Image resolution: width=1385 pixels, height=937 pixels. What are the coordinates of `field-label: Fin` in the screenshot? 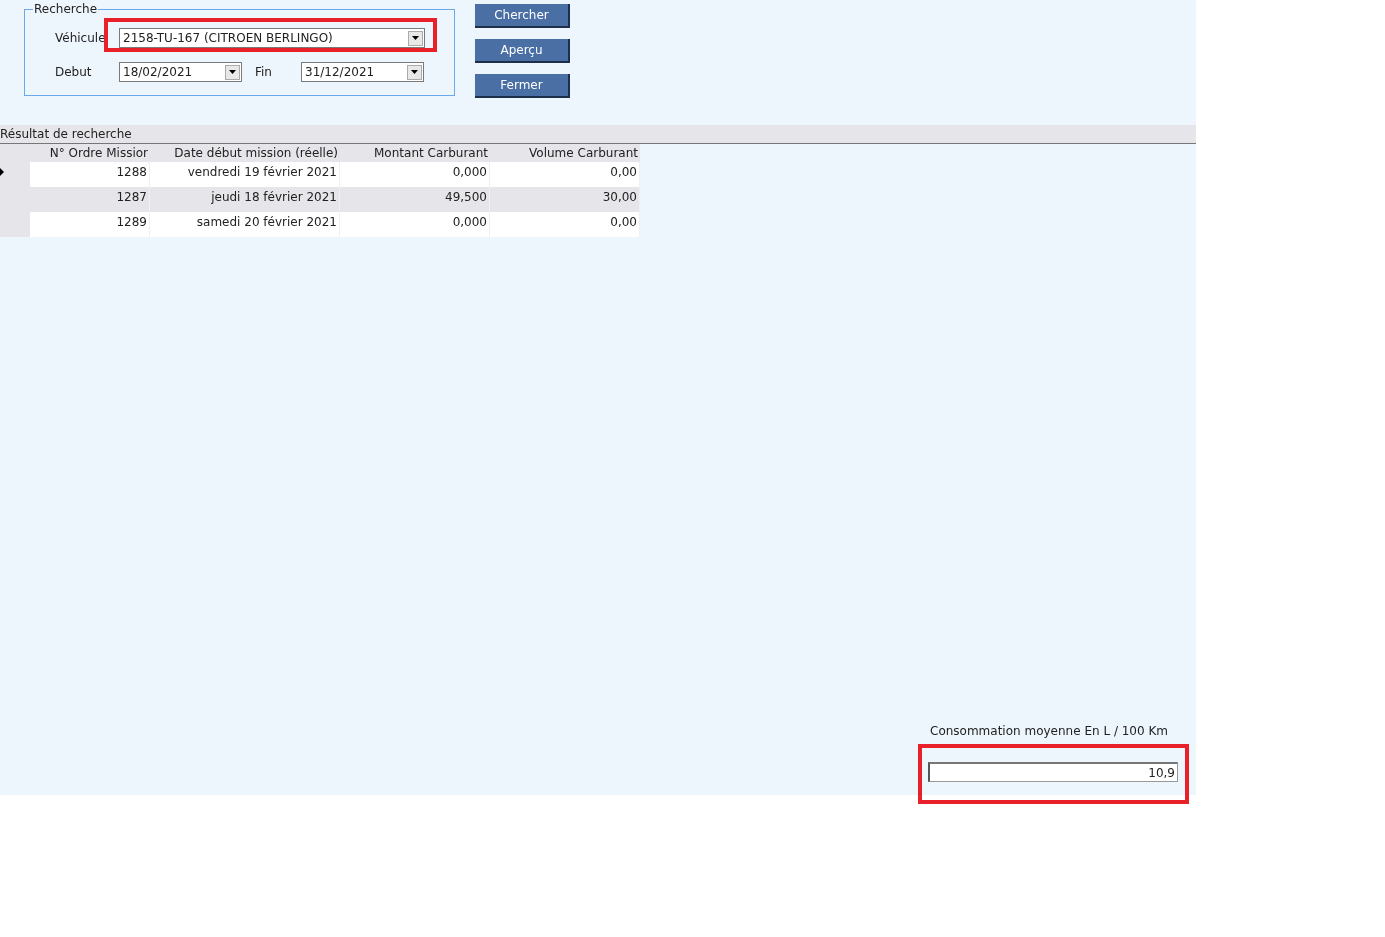 It's located at (264, 72).